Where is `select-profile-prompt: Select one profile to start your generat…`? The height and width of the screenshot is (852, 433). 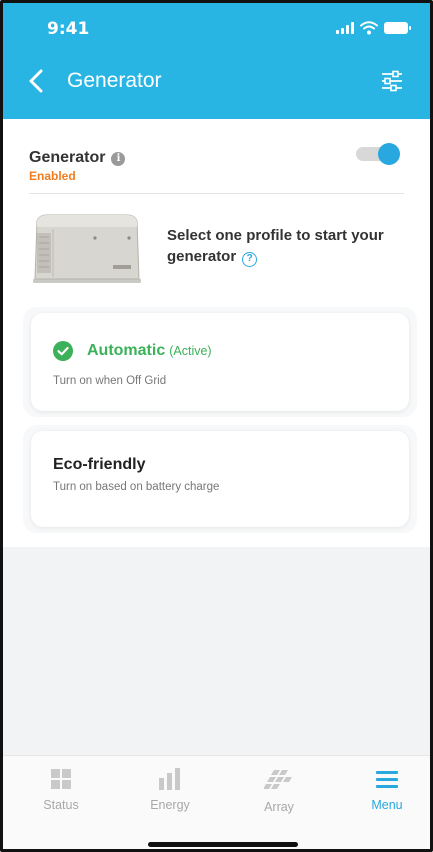 select-profile-prompt: Select one profile to start your generat… is located at coordinates (287, 246).